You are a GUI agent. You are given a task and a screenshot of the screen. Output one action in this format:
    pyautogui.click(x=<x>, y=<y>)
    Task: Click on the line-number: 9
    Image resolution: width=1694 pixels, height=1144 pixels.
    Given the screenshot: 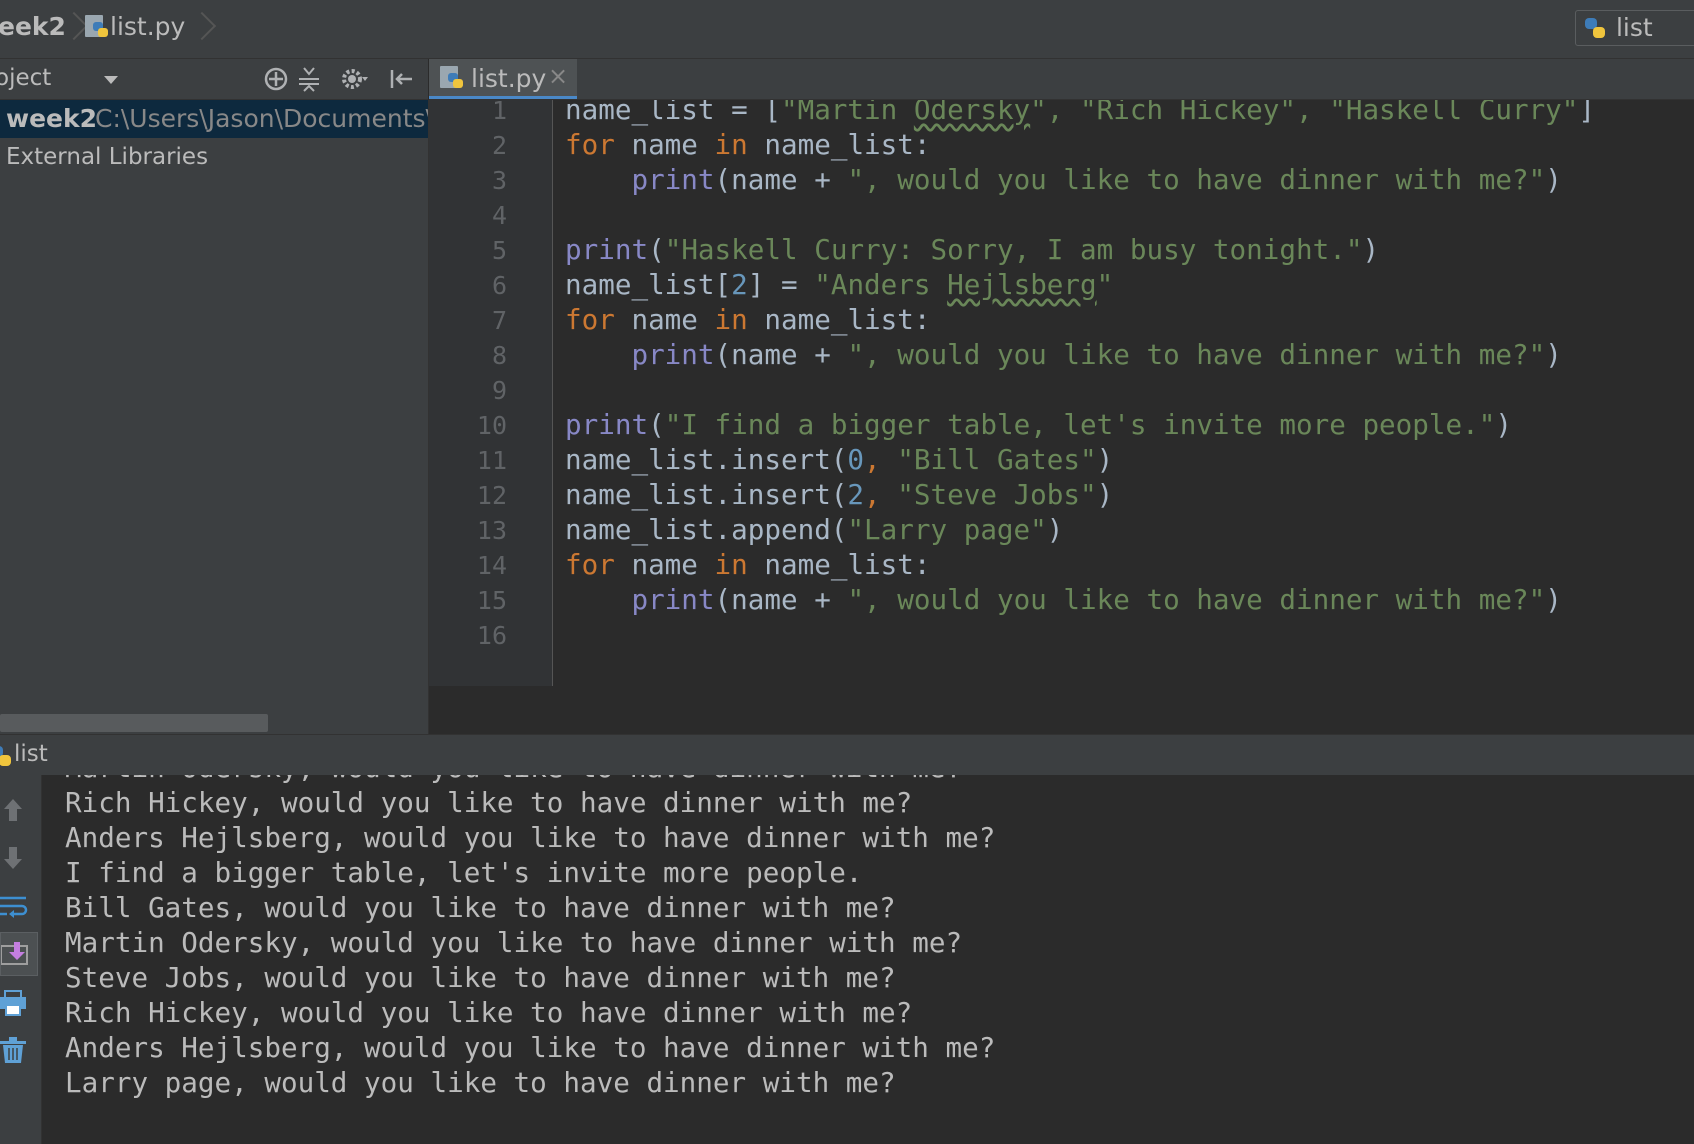 What is the action you would take?
    pyautogui.click(x=499, y=390)
    